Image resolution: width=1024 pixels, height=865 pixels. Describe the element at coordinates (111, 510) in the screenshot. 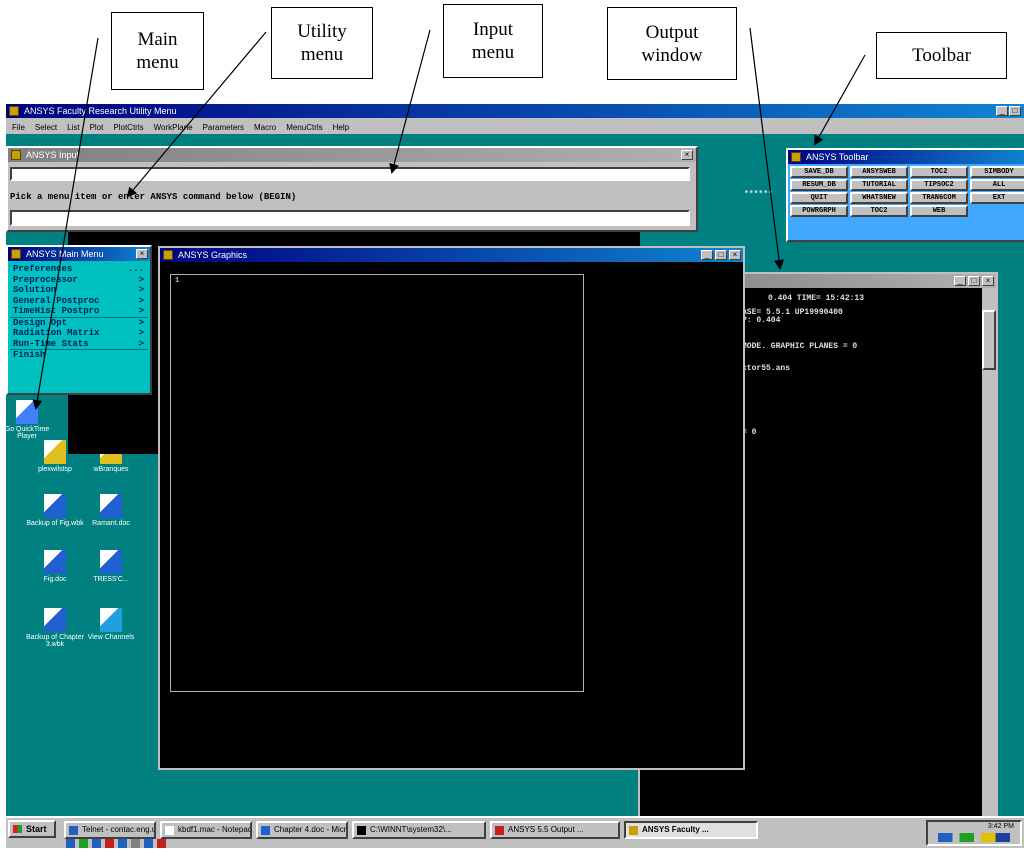

I see `desktop-icon: Ramant.doc` at that location.